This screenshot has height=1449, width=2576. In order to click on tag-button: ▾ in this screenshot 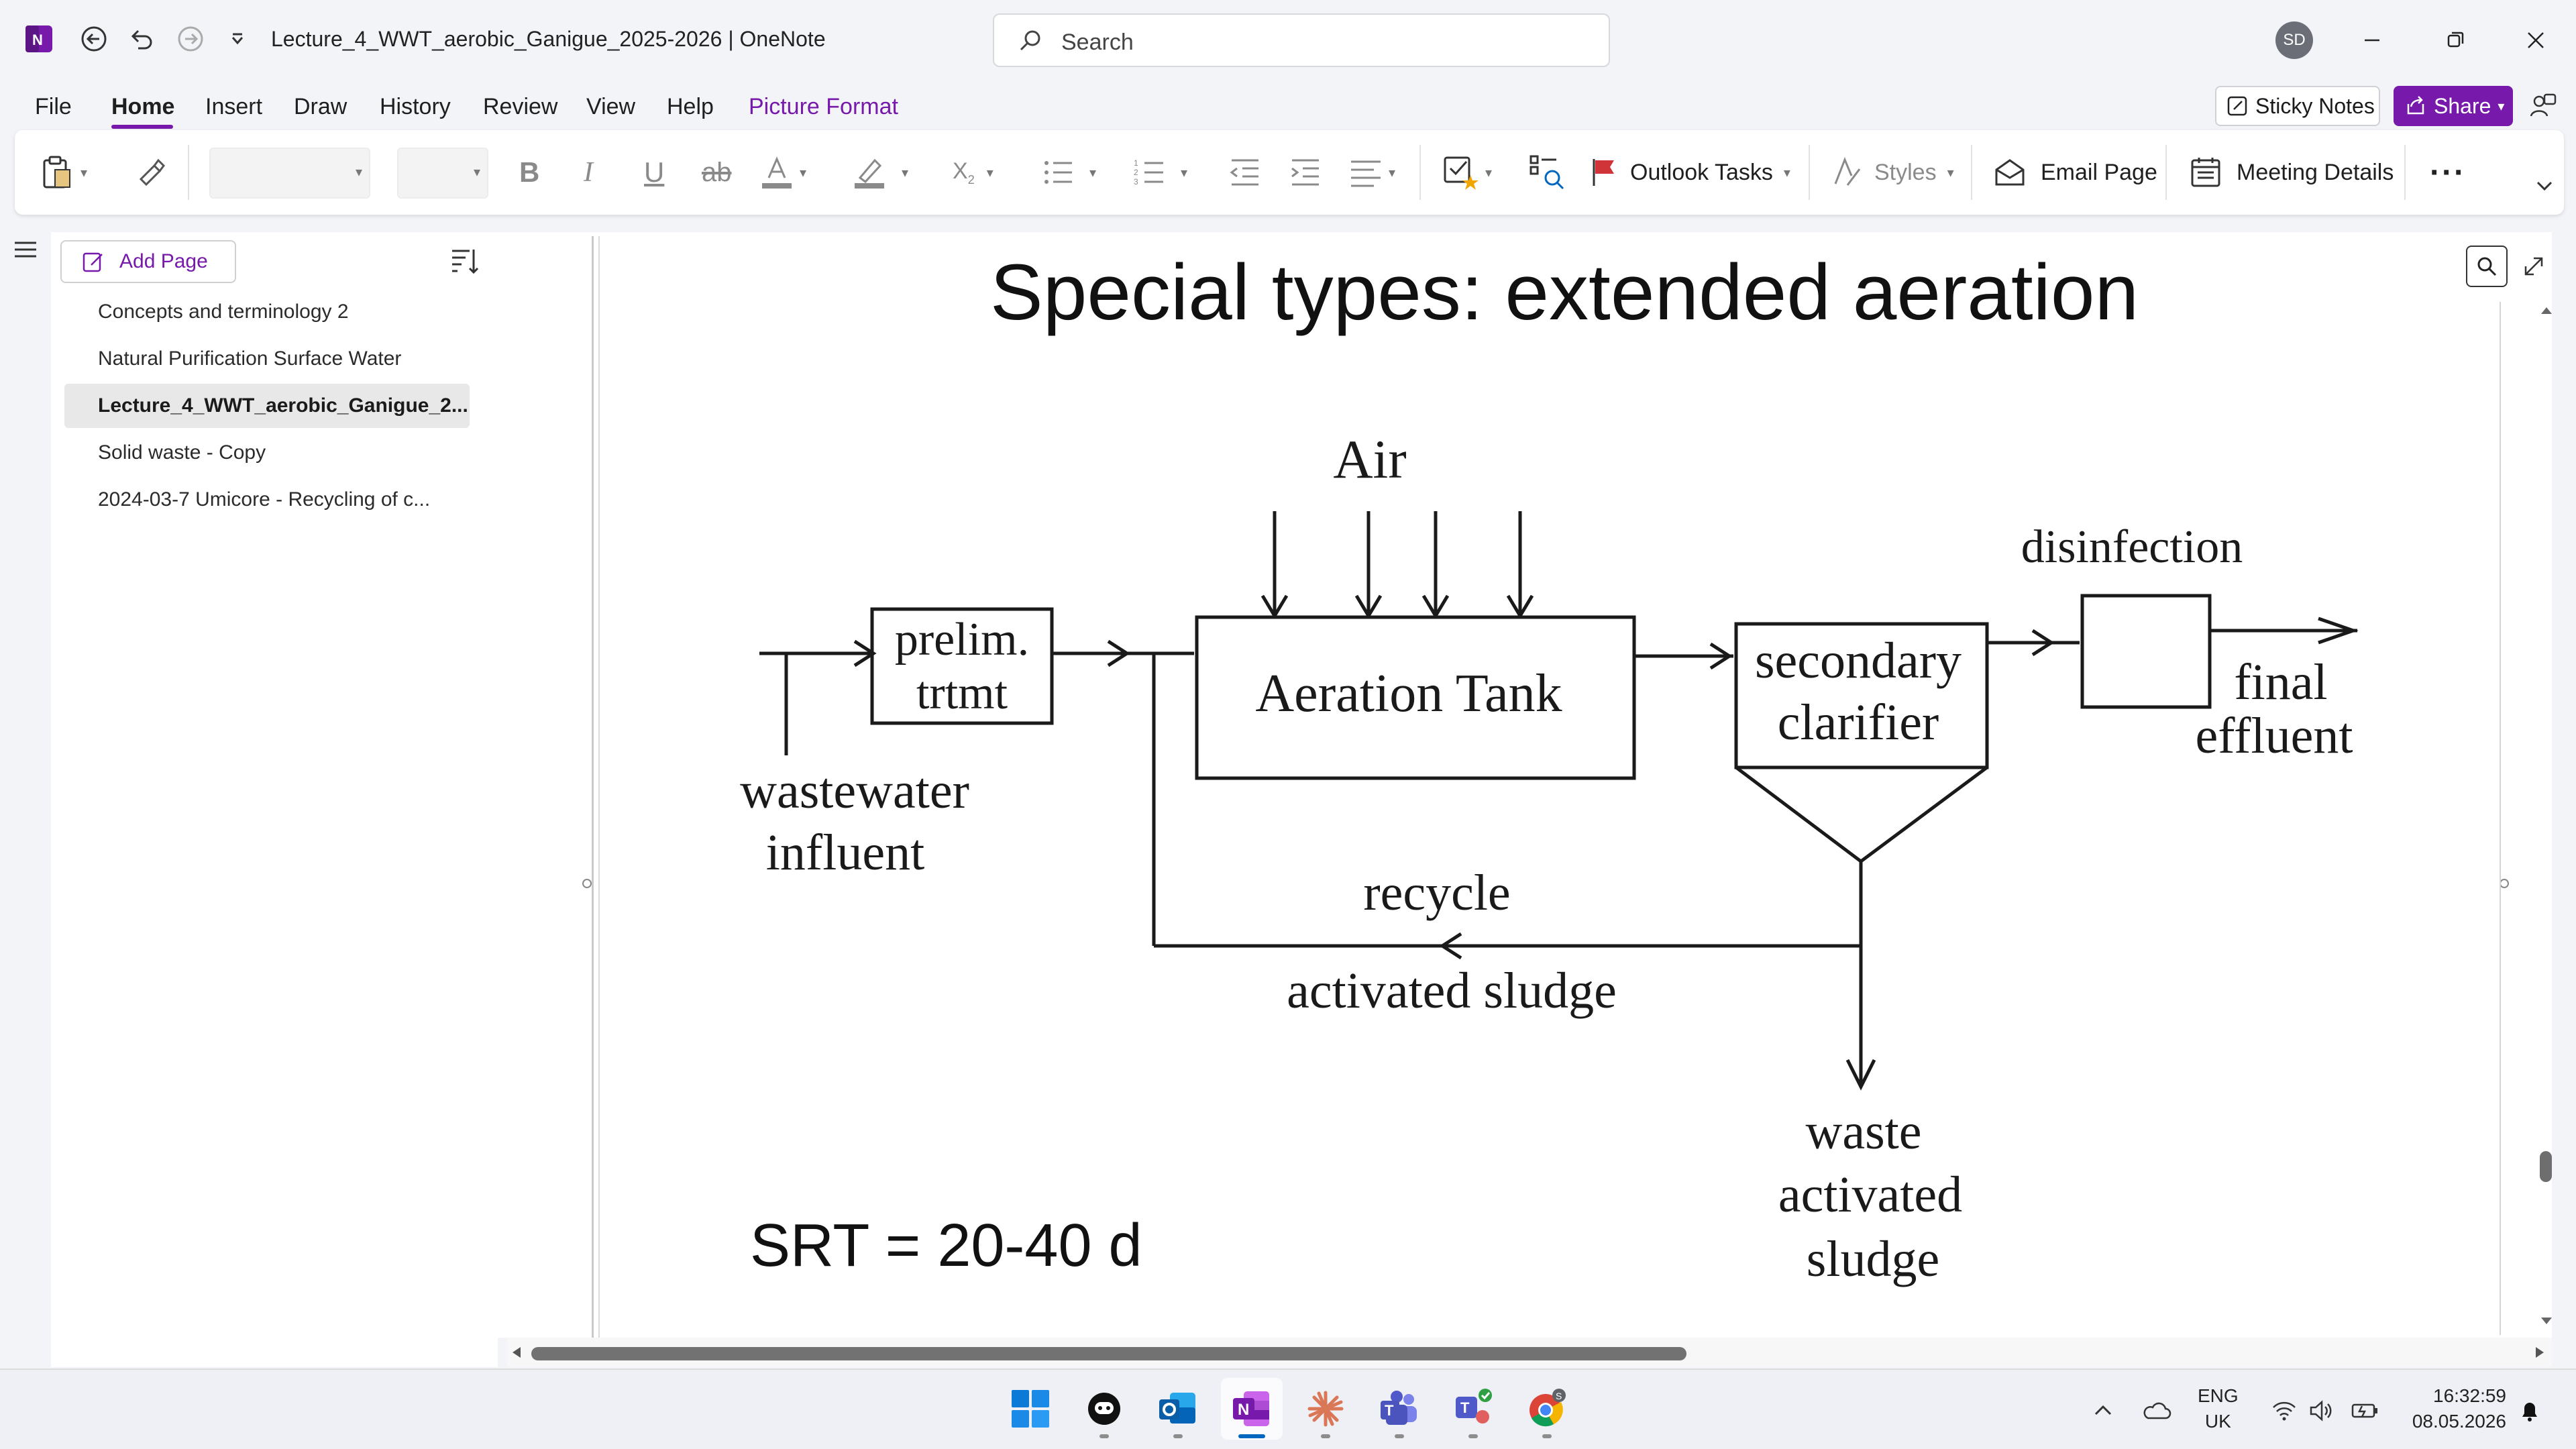, I will do `click(1466, 172)`.